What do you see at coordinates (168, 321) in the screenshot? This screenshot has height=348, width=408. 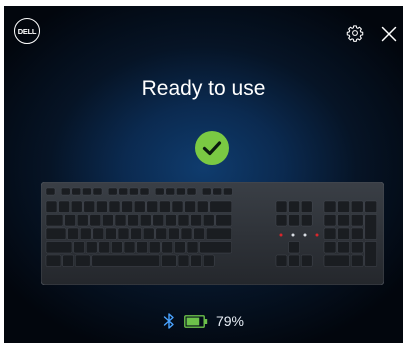 I see `bluetooth-icon` at bounding box center [168, 321].